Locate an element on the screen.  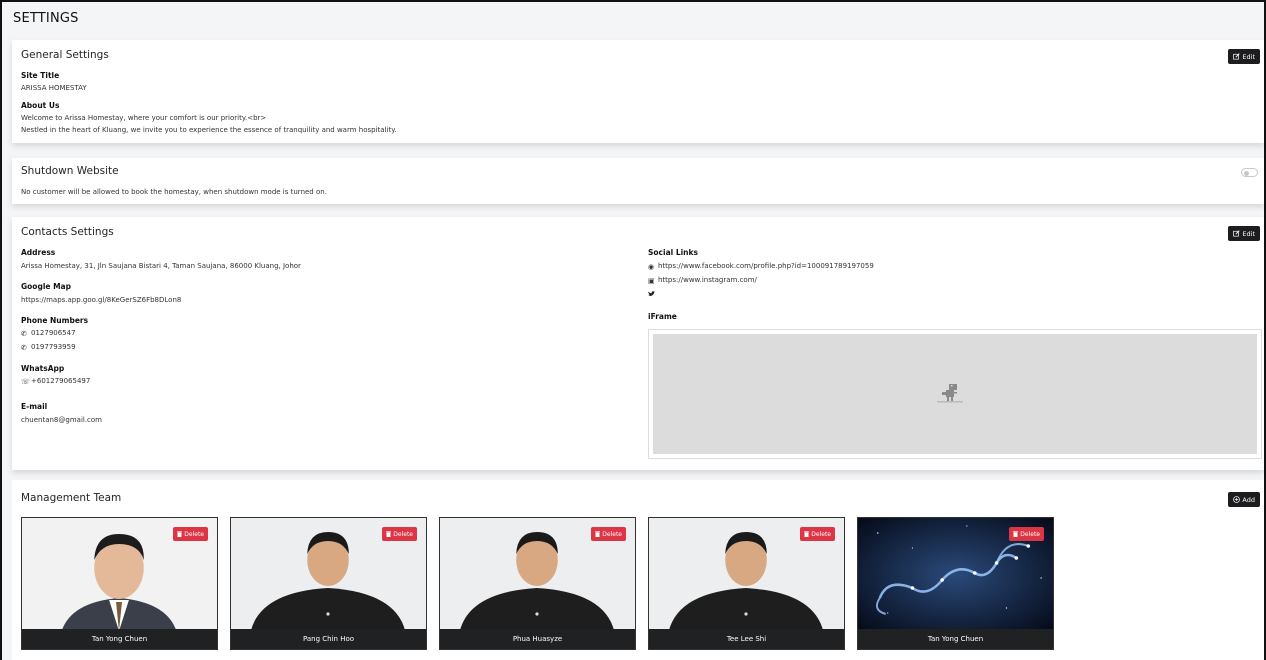
edit-contacts-button: Edit is located at coordinates (1244, 233).